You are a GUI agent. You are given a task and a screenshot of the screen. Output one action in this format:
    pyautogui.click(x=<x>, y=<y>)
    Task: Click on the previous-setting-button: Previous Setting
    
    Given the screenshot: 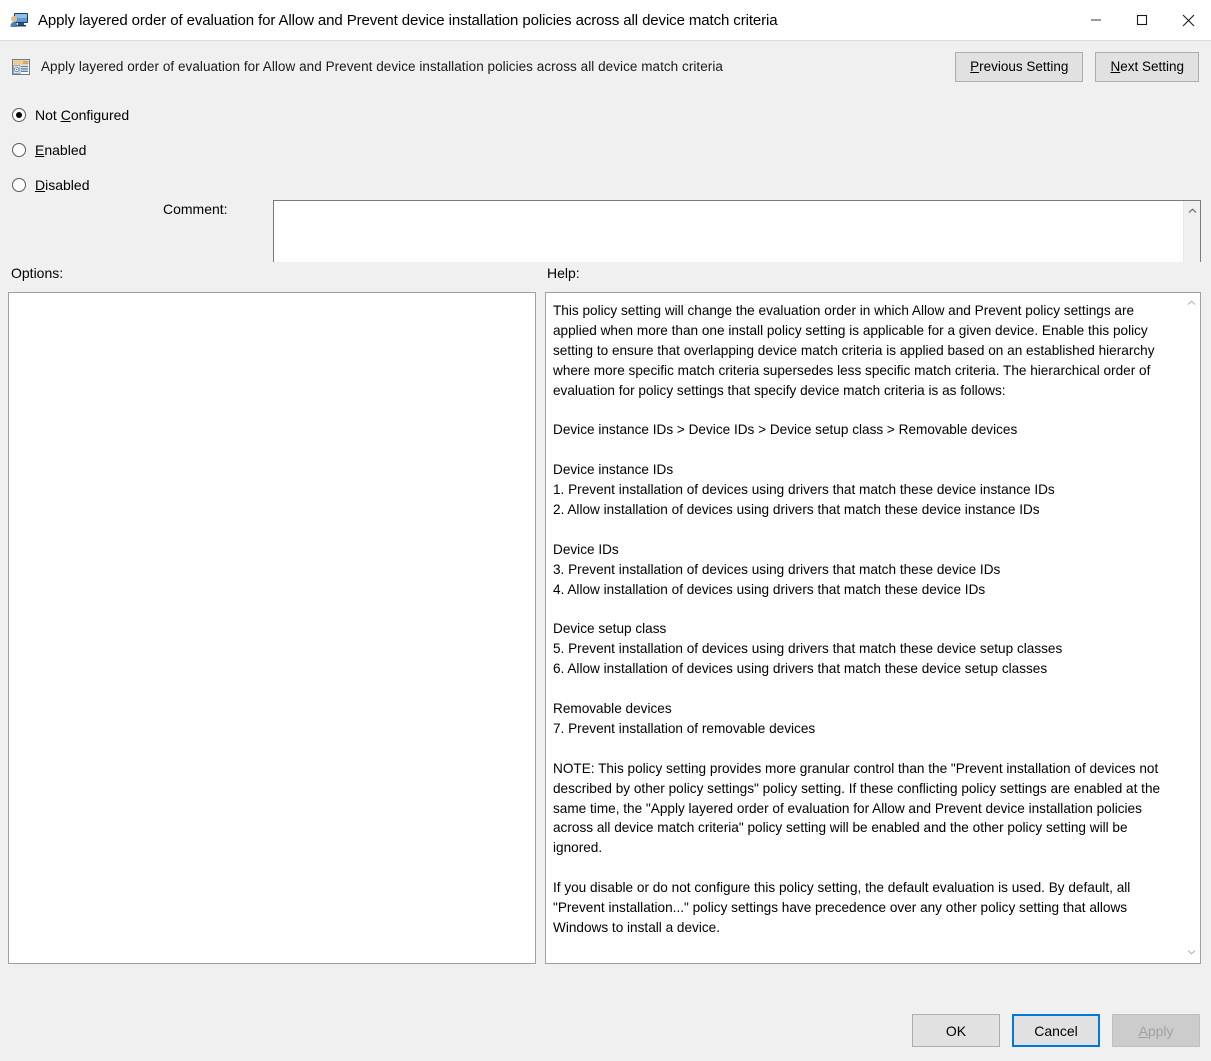 What is the action you would take?
    pyautogui.click(x=1019, y=66)
    